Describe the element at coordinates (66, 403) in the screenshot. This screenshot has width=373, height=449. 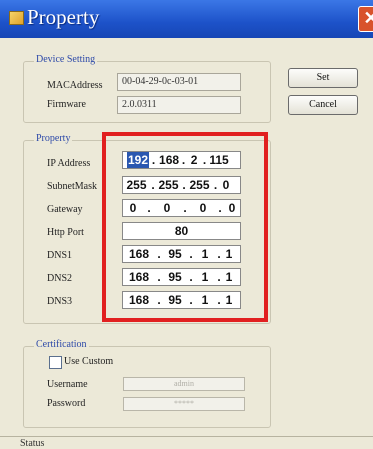
I see `password-label: Password` at that location.